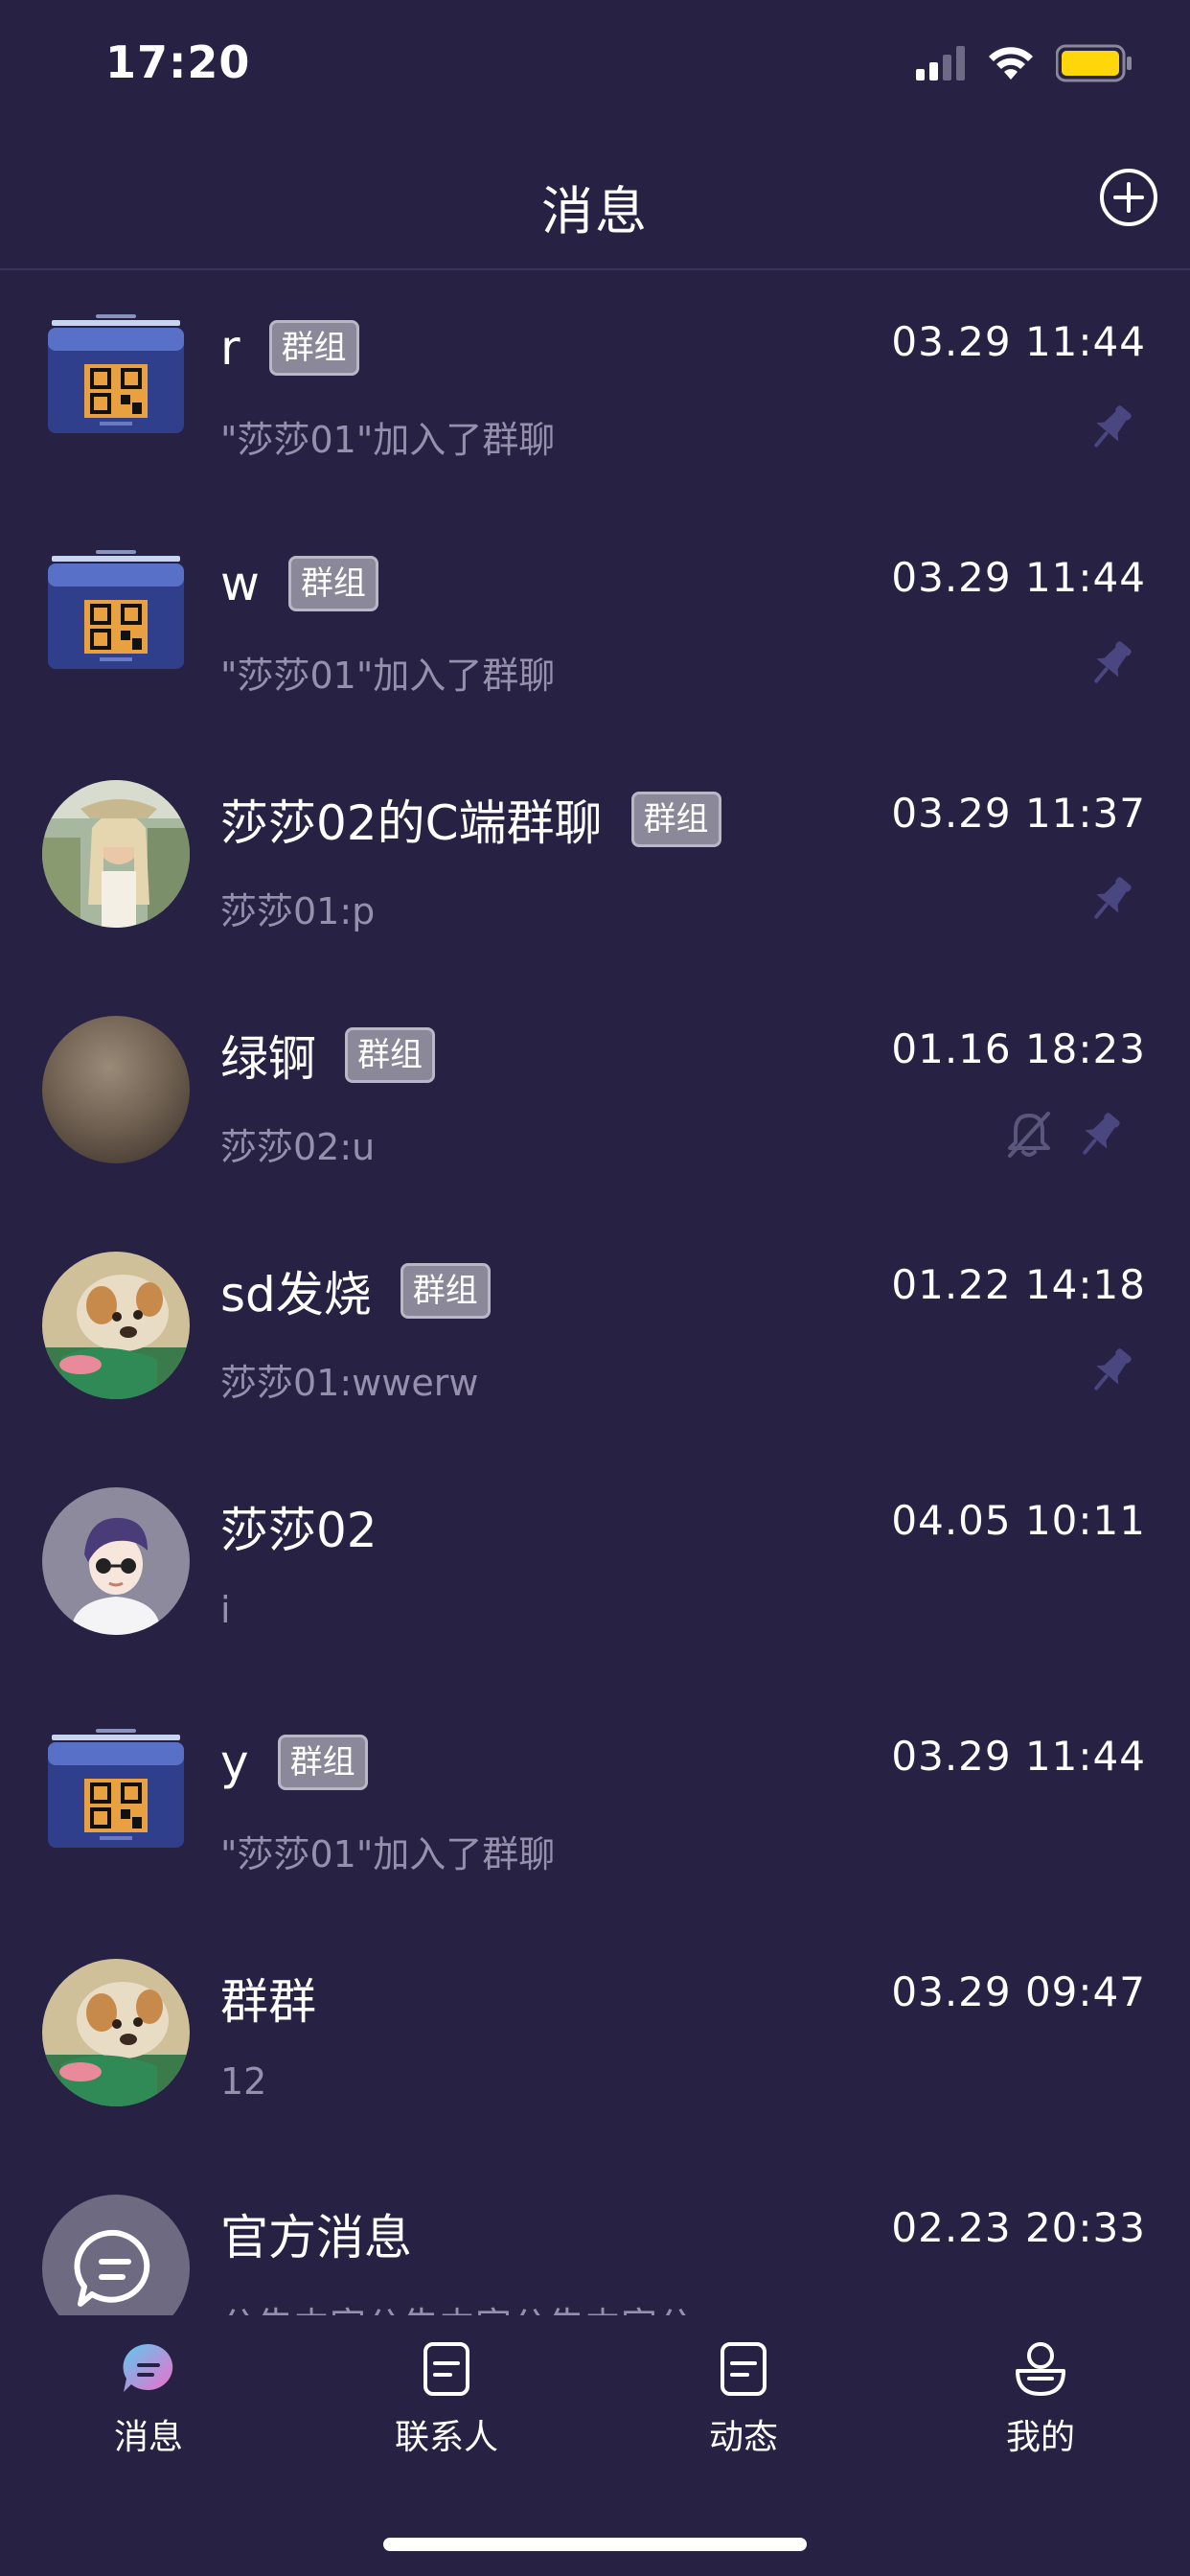  What do you see at coordinates (1018, 813) in the screenshot?
I see `conversation-time: 03.29 11:37` at bounding box center [1018, 813].